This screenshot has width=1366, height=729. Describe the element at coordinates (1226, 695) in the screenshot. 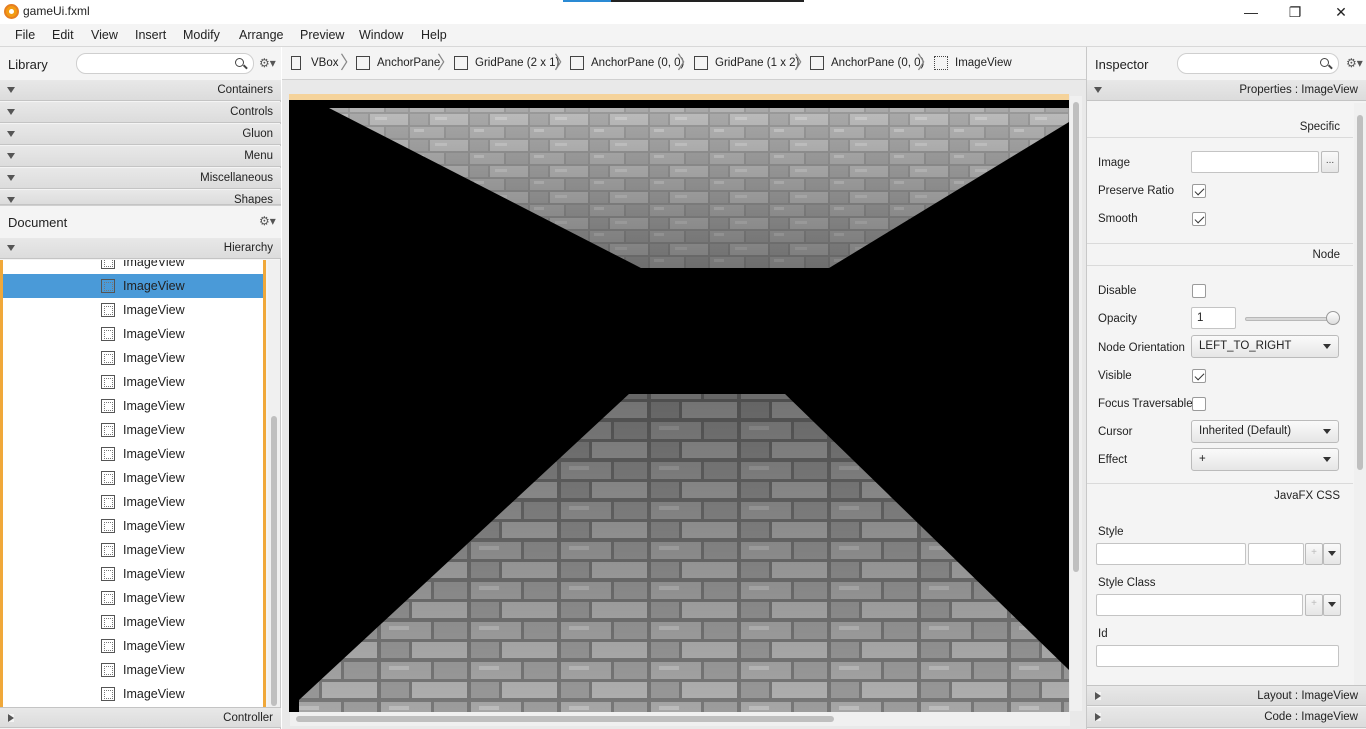

I see `layout-section-header: Layout : ImageView` at that location.